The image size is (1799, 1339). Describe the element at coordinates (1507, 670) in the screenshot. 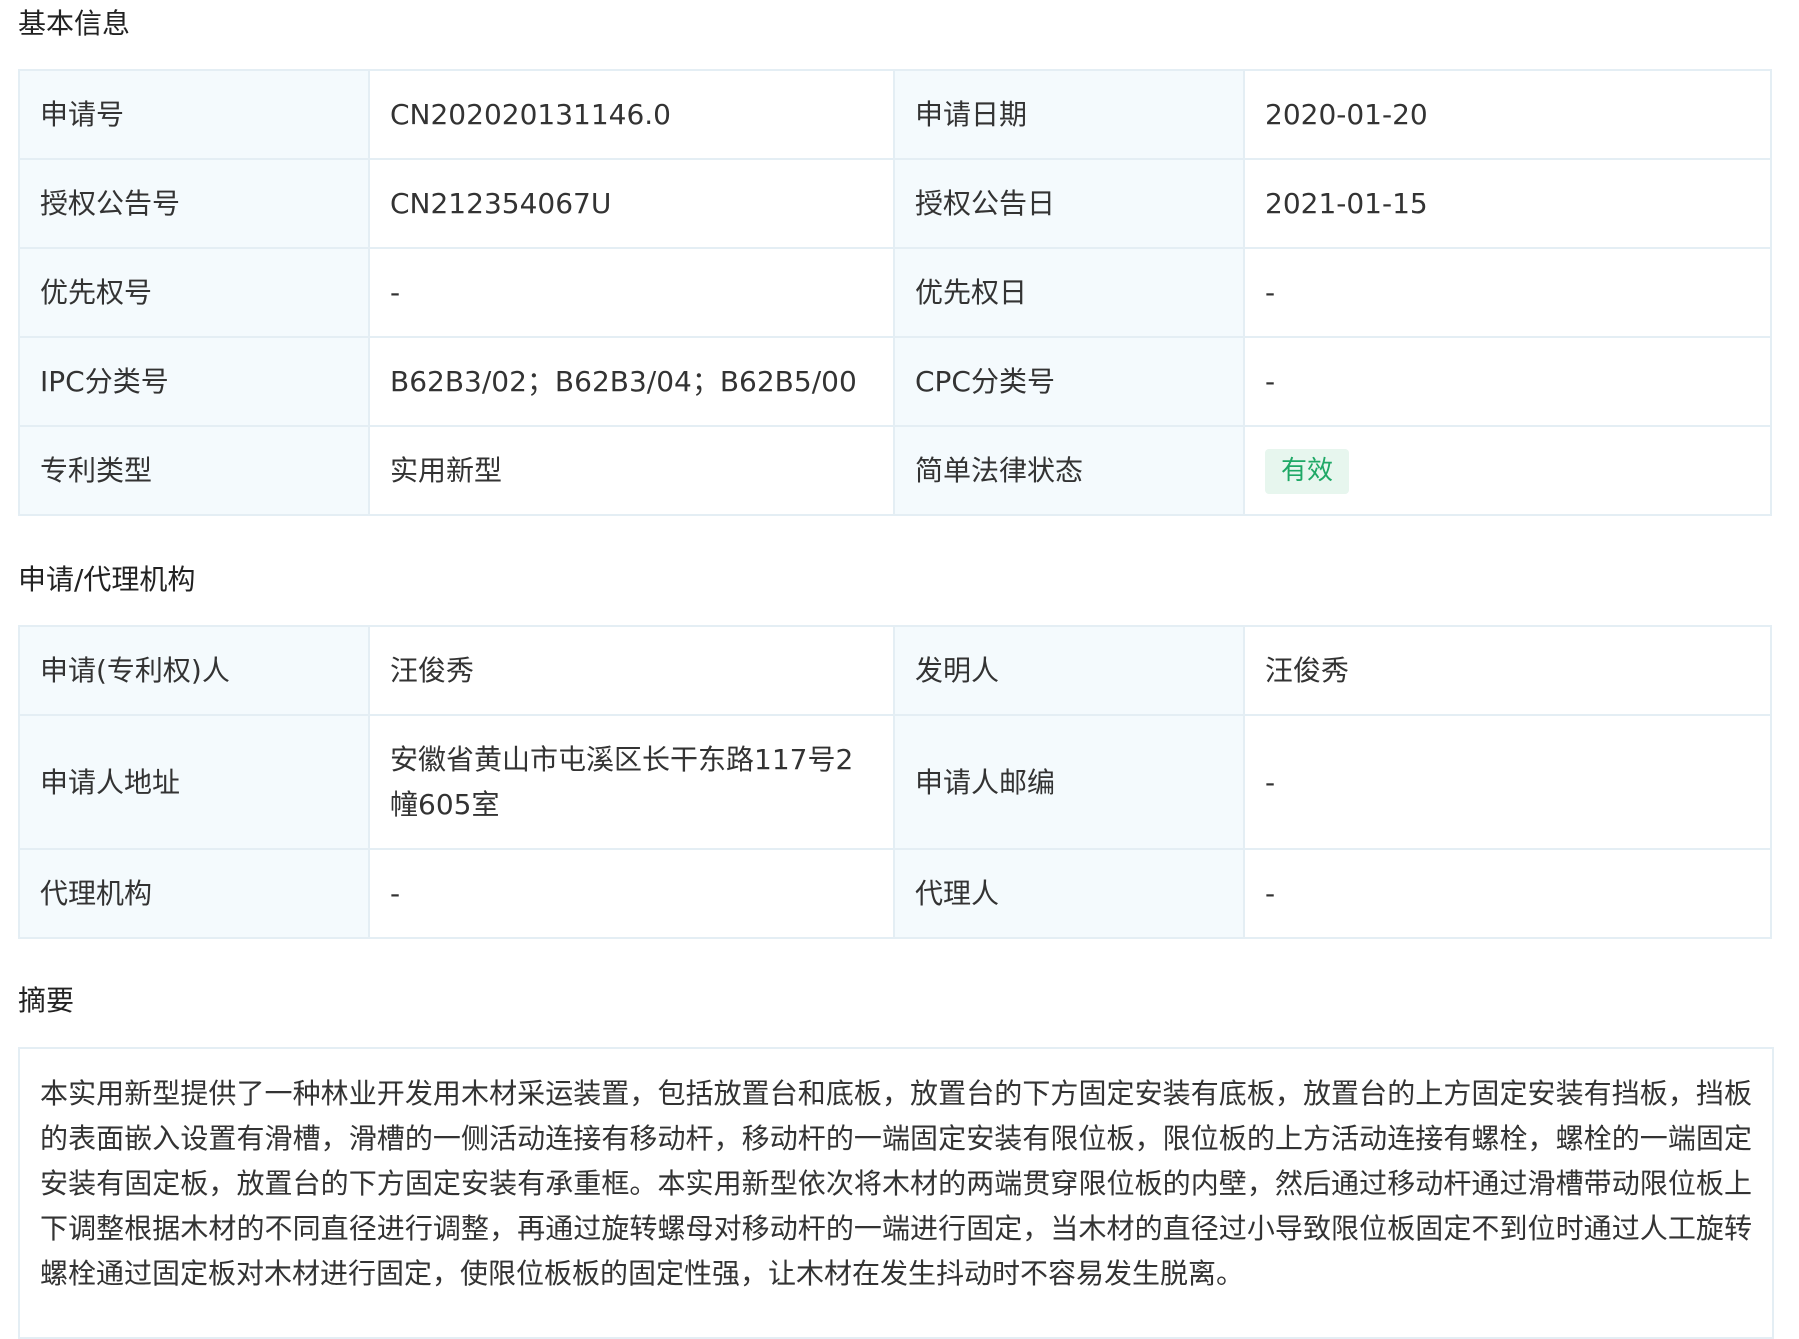

I see `inventor-value: 汪俊秀` at that location.